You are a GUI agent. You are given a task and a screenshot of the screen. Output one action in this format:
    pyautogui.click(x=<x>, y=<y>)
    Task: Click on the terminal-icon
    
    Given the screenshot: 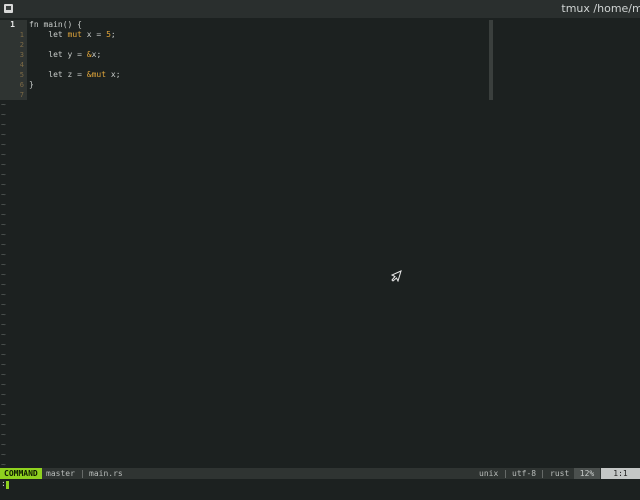 What is the action you would take?
    pyautogui.click(x=8, y=8)
    